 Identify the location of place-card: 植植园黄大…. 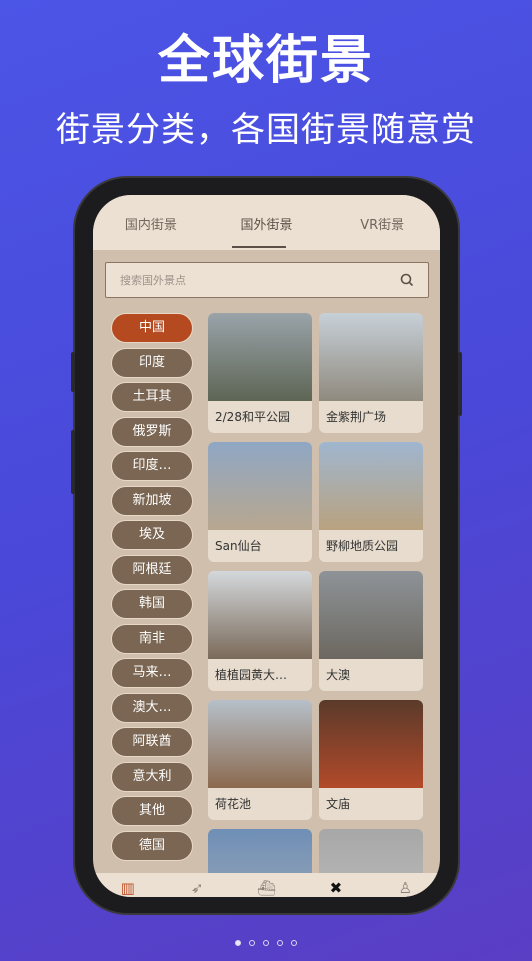
(260, 631).